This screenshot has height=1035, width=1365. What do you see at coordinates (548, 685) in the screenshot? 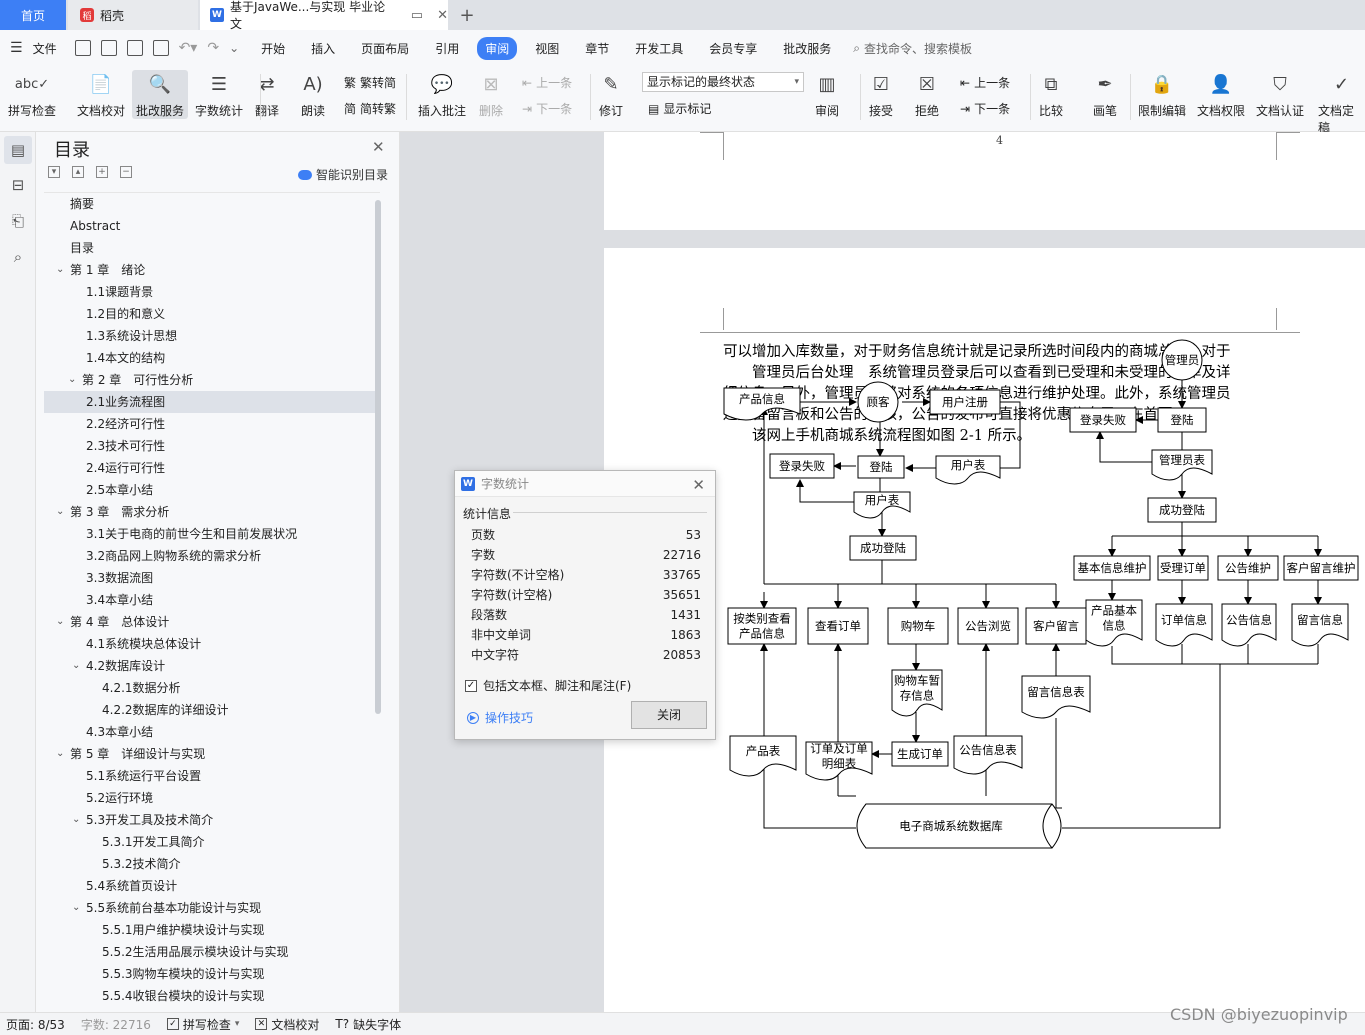
I see `include-textboxes-checkbox: ✓ 包括文本框、脚注和尾注(F)` at bounding box center [548, 685].